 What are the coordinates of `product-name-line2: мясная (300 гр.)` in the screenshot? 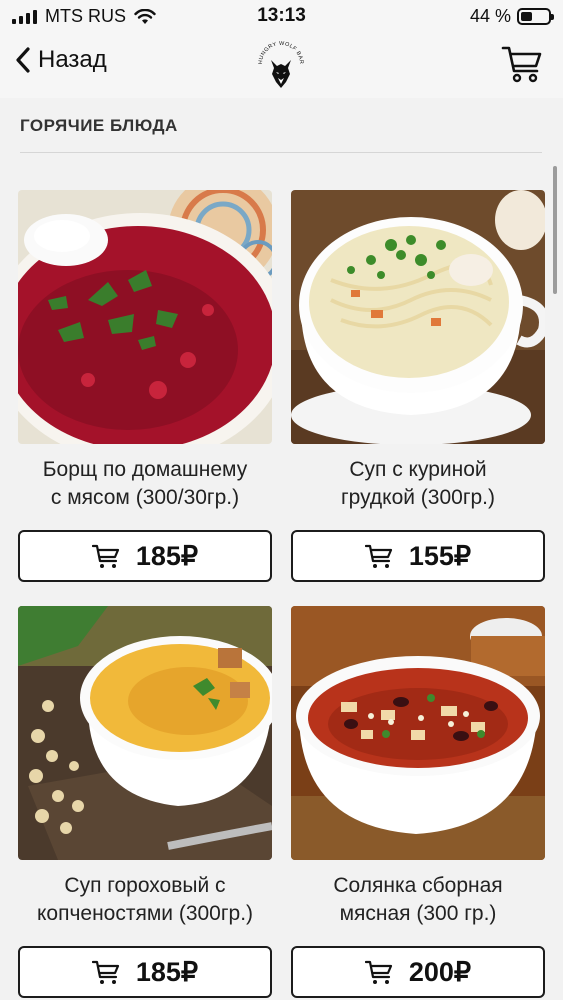 It's located at (418, 913).